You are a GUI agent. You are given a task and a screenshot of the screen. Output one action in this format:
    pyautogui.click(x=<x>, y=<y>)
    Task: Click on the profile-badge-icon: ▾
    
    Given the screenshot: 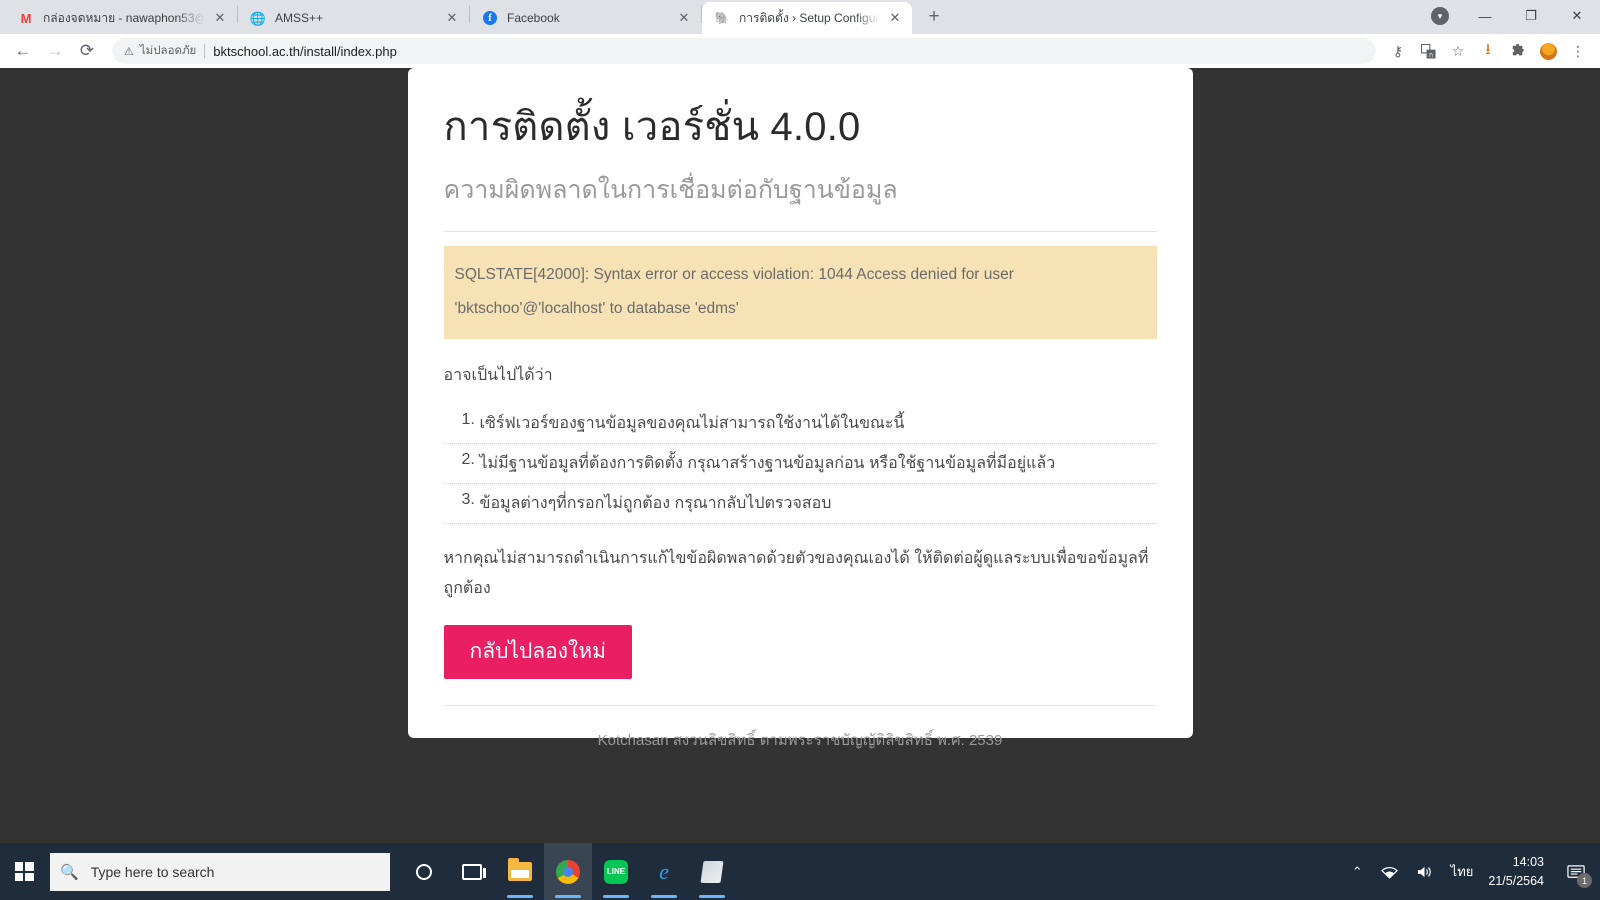 What is the action you would take?
    pyautogui.click(x=1440, y=16)
    